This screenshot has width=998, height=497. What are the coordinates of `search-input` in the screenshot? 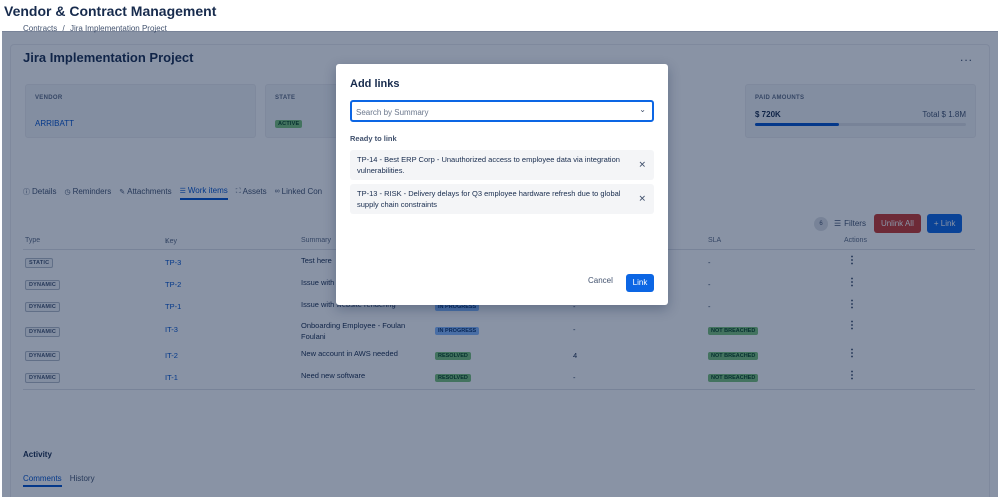 It's located at (492, 112).